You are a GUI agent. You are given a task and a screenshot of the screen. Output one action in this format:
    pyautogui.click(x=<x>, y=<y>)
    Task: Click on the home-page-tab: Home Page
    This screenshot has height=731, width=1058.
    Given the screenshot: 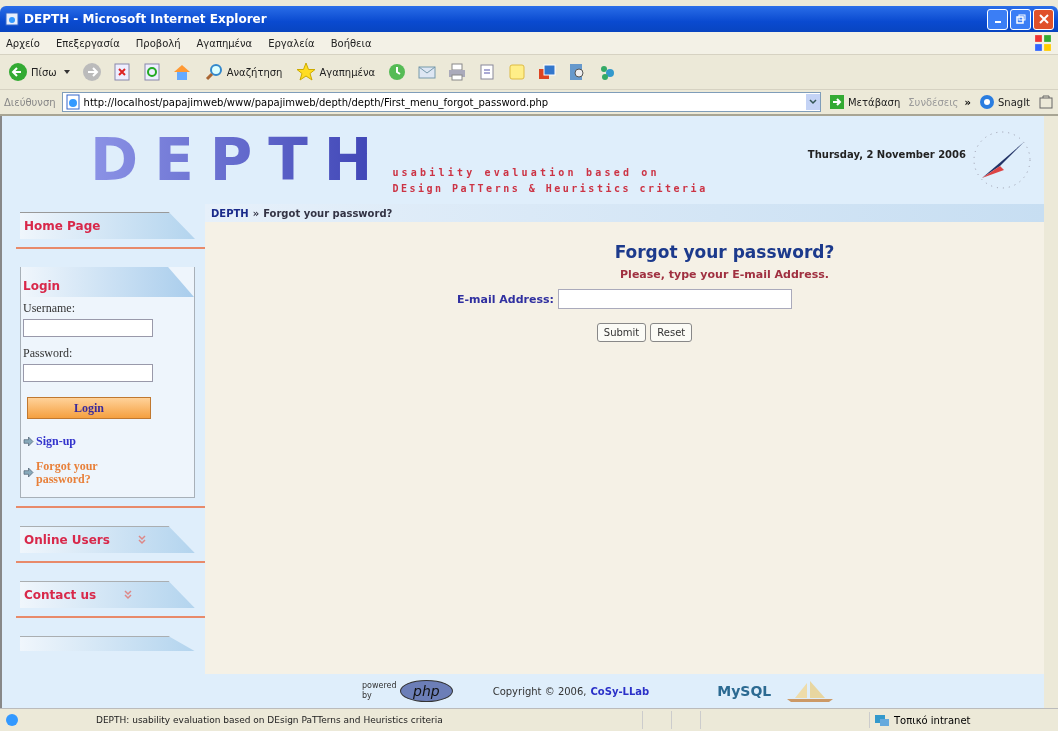 What is the action you would take?
    pyautogui.click(x=107, y=225)
    